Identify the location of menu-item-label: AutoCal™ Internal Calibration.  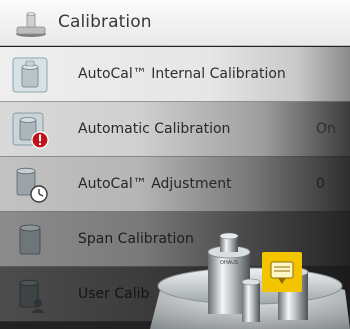
(182, 74).